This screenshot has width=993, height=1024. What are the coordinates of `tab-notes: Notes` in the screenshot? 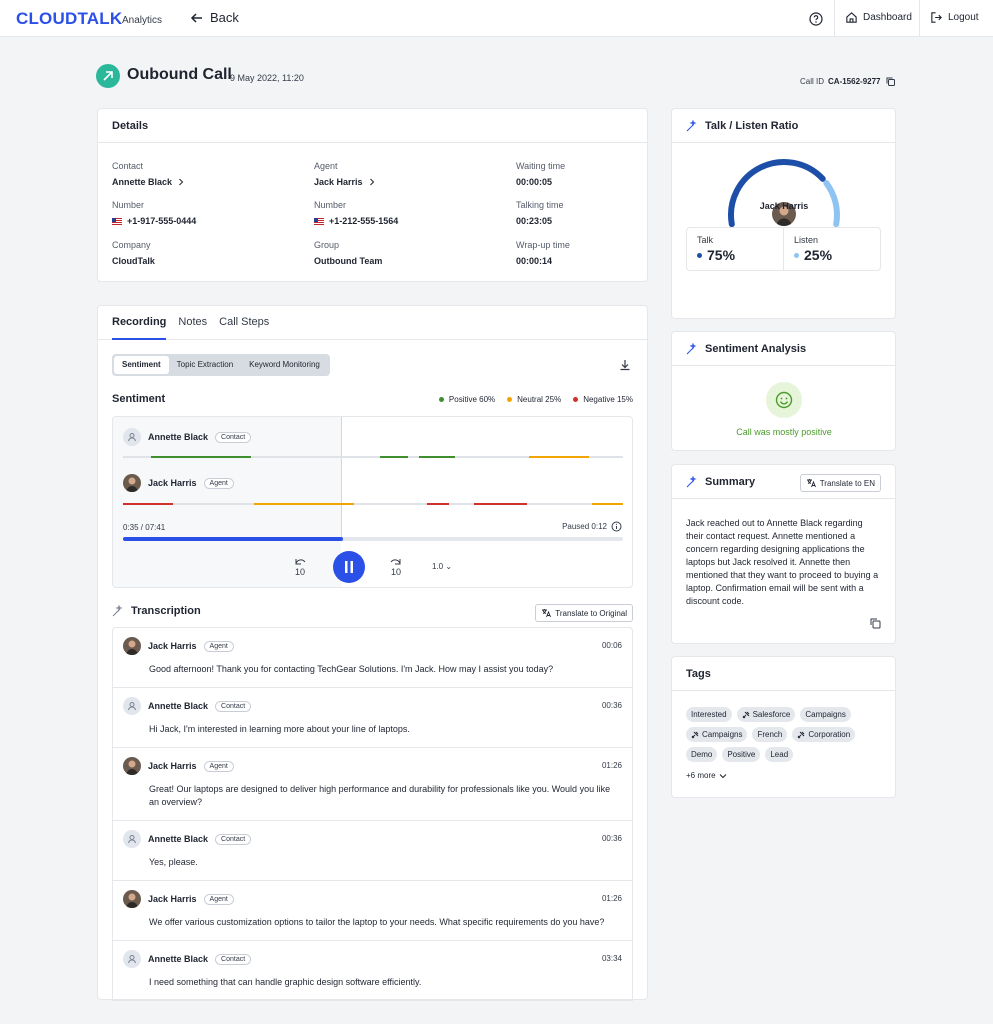 It's located at (192, 323).